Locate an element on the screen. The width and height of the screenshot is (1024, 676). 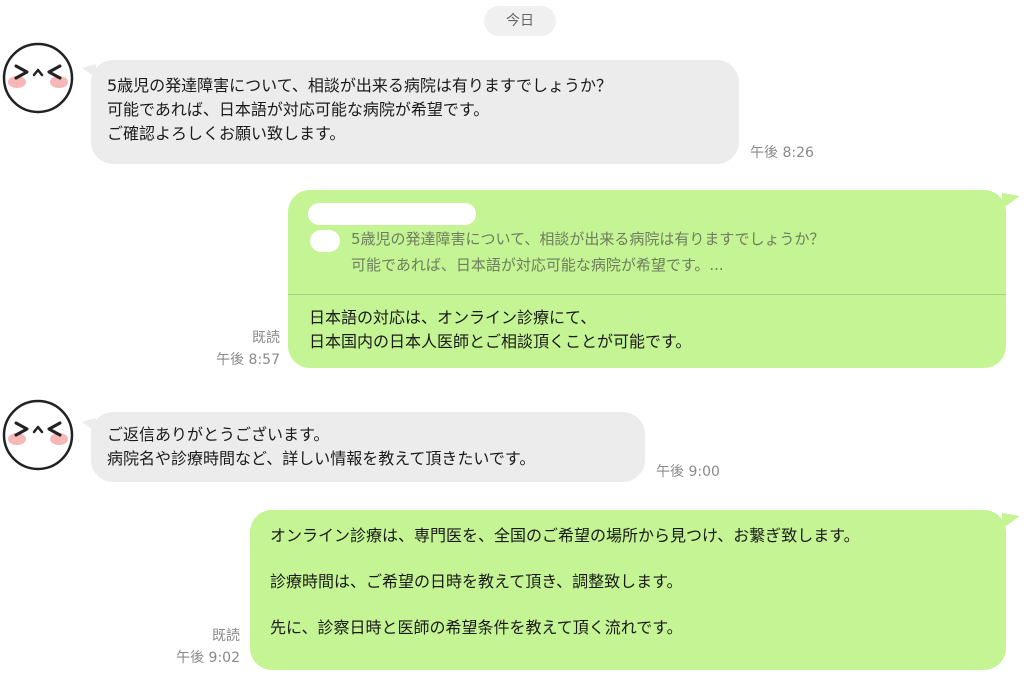
message-text: オンライン診療は、専門医を、全国のご希望の場所から見つけ、お繋ぎ致します。 is located at coordinates (565, 535).